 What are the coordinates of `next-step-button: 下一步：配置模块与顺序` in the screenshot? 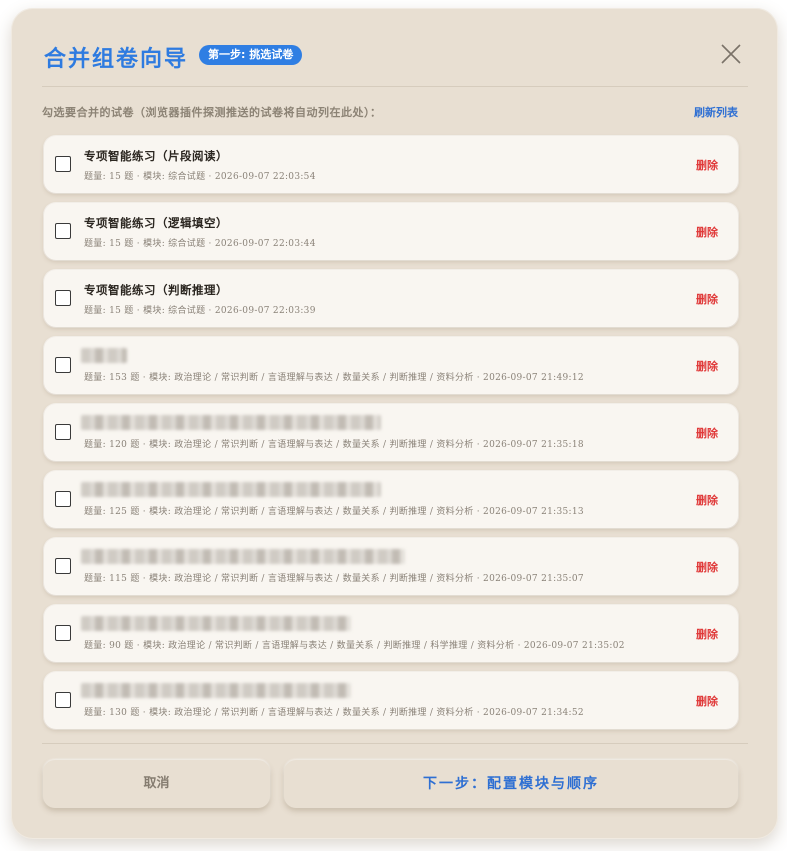 It's located at (511, 784).